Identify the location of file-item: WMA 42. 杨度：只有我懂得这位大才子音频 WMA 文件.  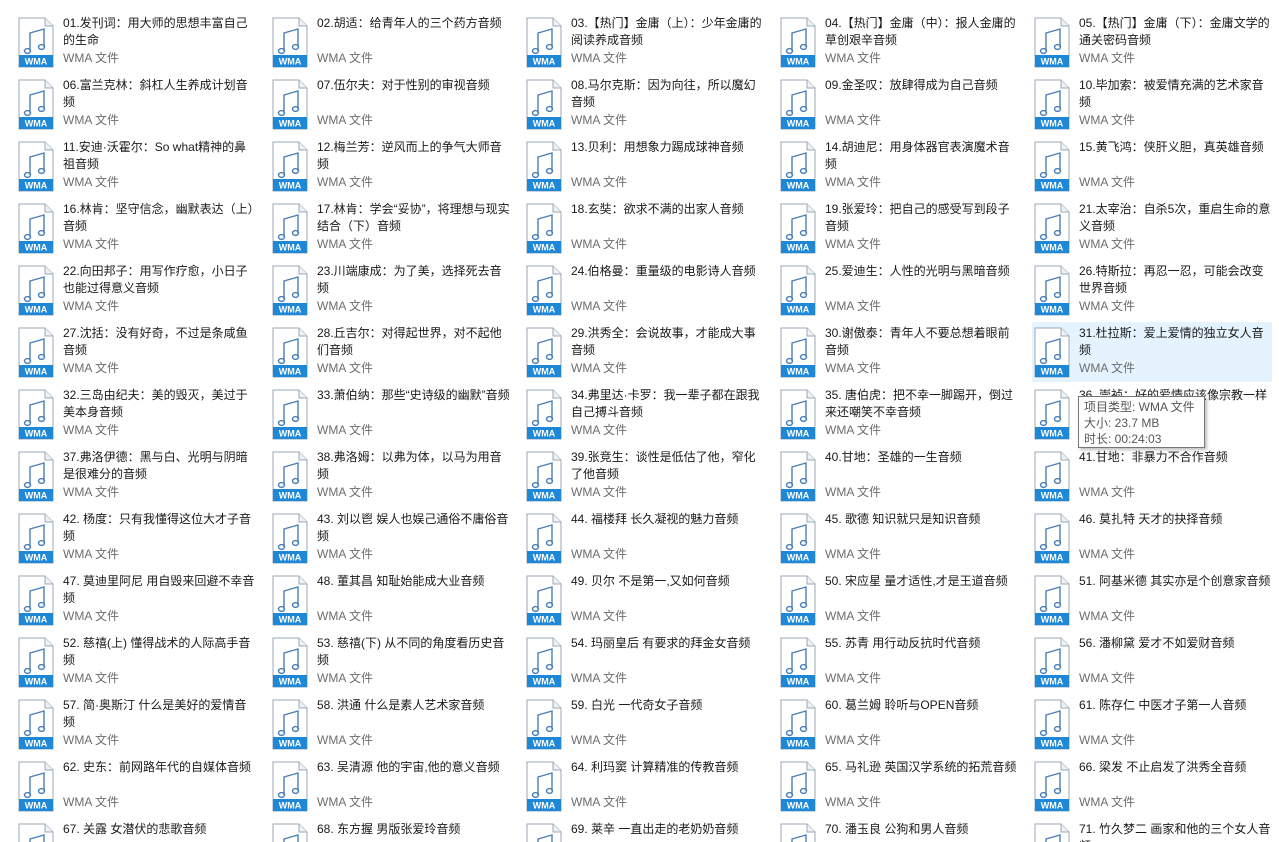
(136, 538).